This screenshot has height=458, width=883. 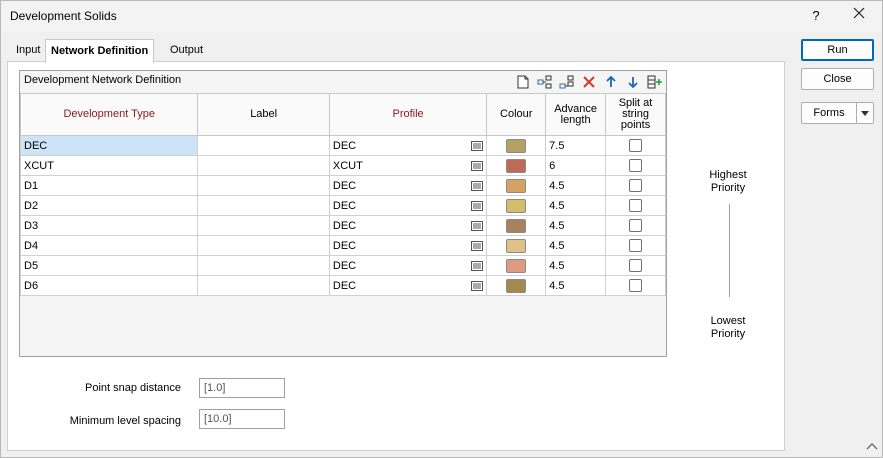 What do you see at coordinates (109, 114) in the screenshot?
I see `column-header-development-type: Development Type` at bounding box center [109, 114].